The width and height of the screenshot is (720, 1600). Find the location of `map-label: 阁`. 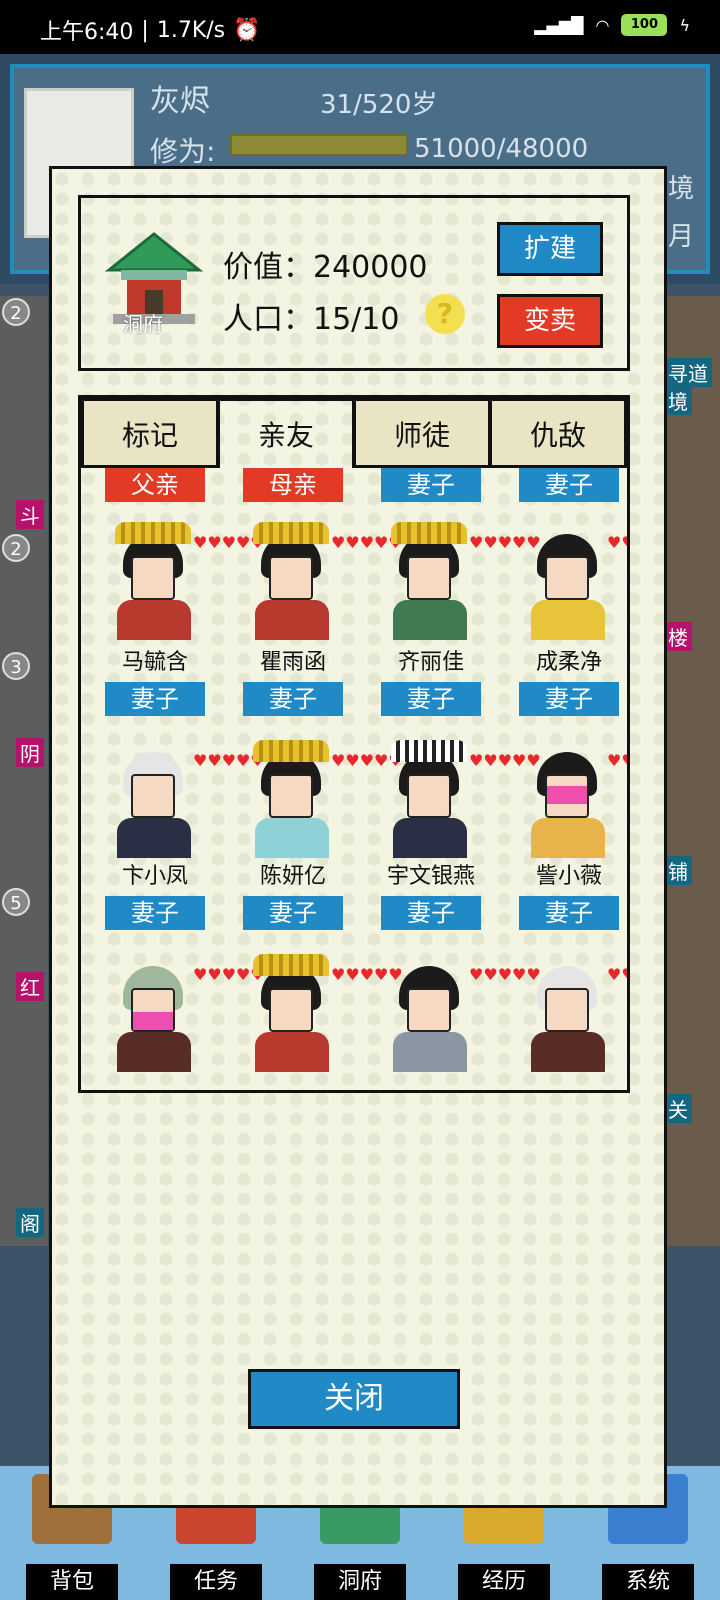

map-label: 阁 is located at coordinates (30, 1222).